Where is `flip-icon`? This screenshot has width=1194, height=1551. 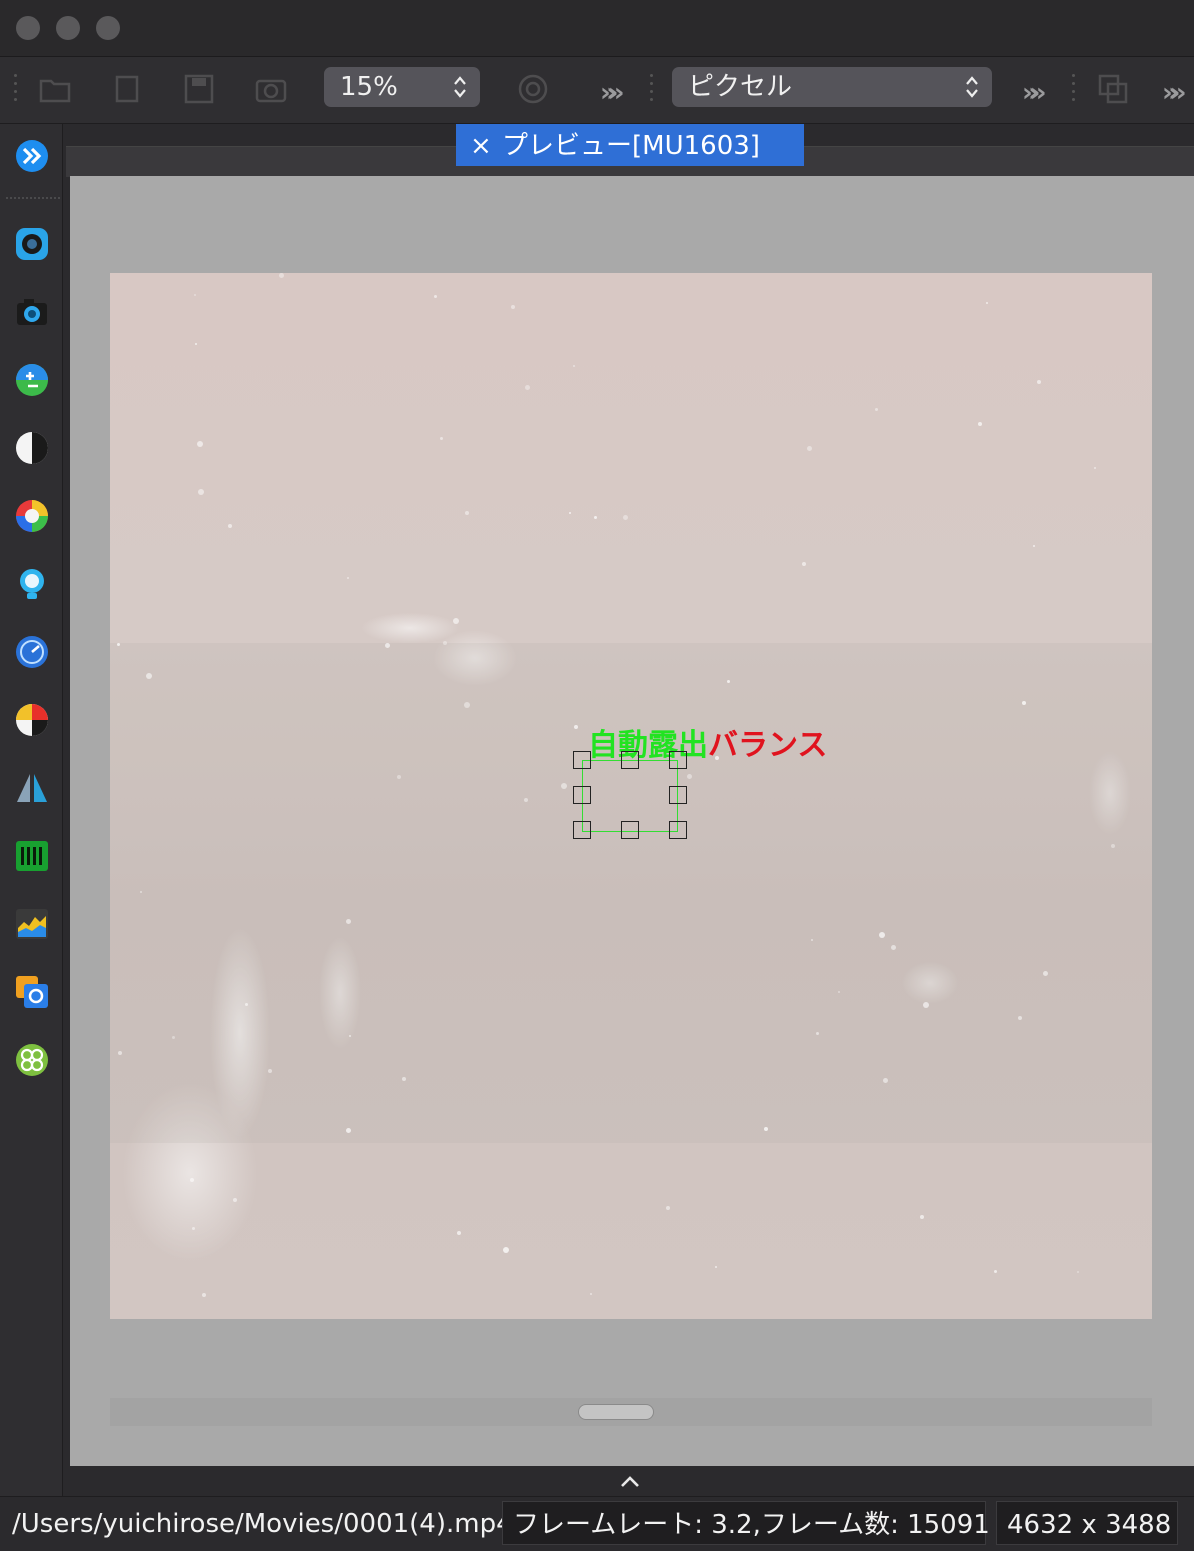 flip-icon is located at coordinates (32, 788).